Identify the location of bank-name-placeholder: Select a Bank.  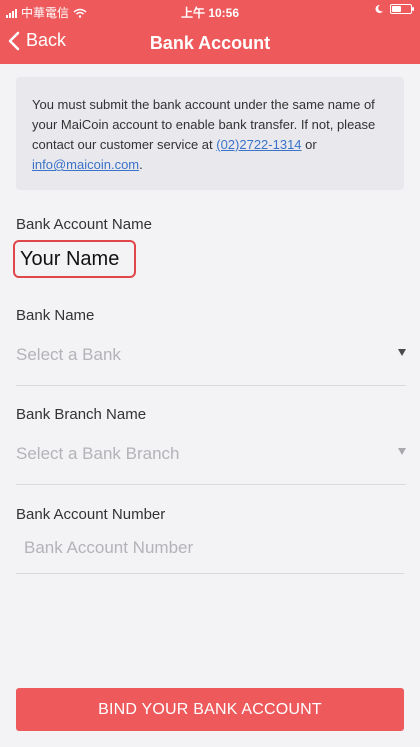
(68, 354).